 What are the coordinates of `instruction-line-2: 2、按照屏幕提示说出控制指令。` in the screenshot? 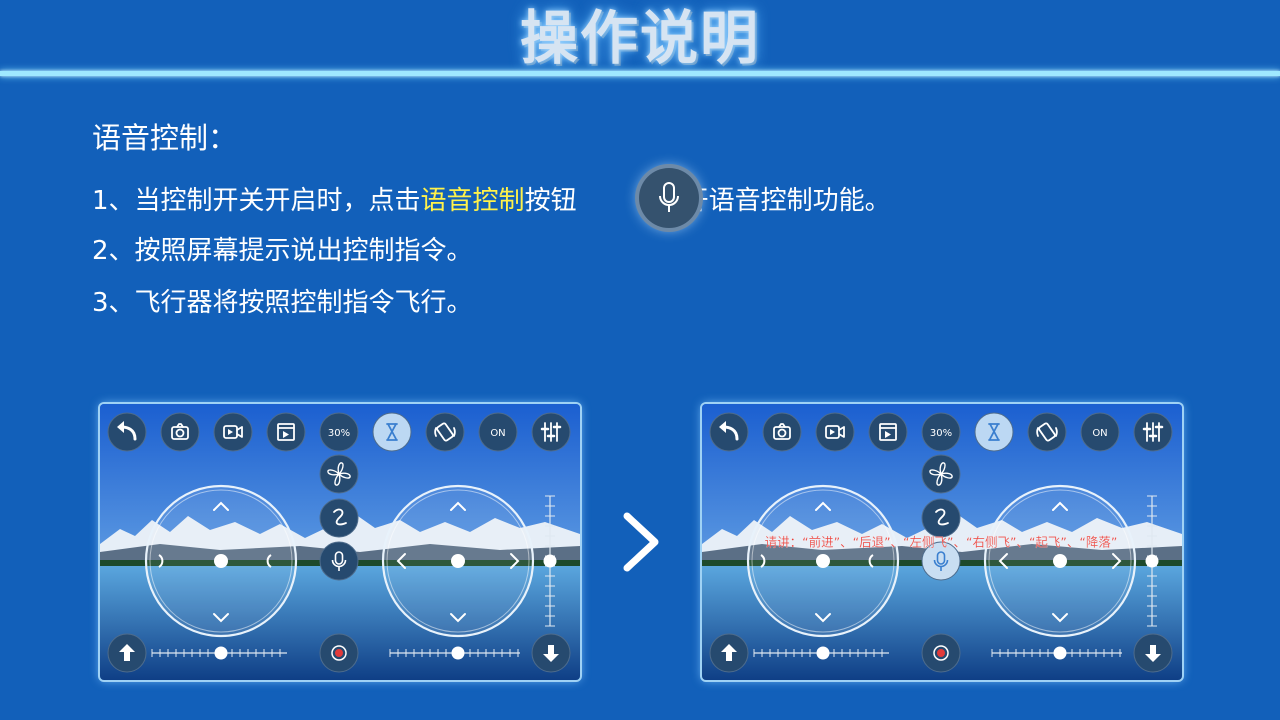 It's located at (282, 251).